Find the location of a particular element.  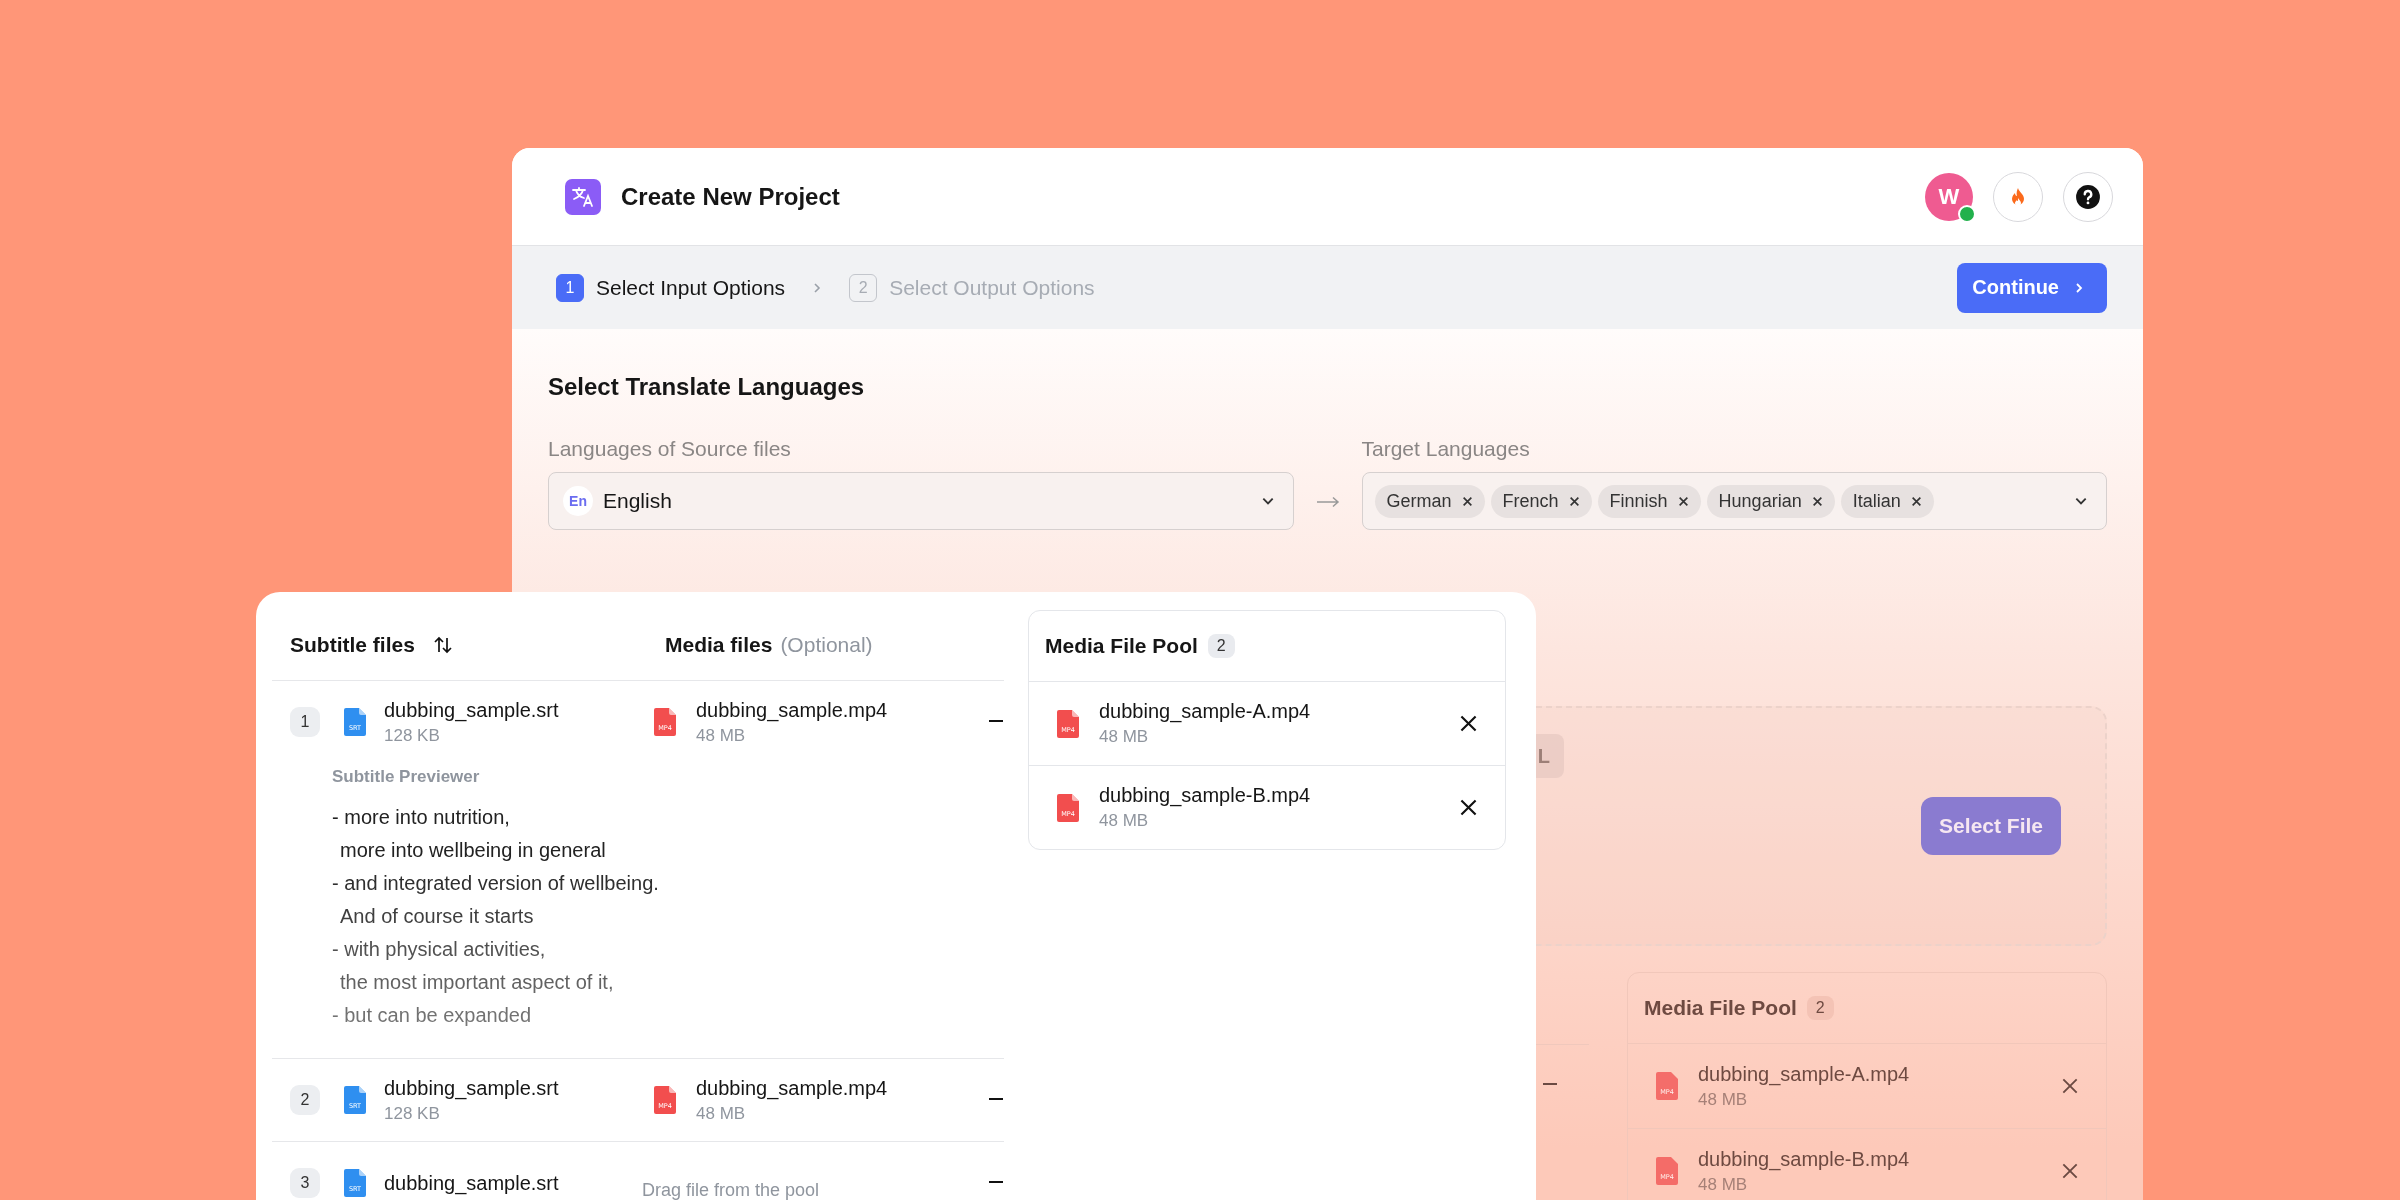

column-header: Subtitle files is located at coordinates (352, 645).